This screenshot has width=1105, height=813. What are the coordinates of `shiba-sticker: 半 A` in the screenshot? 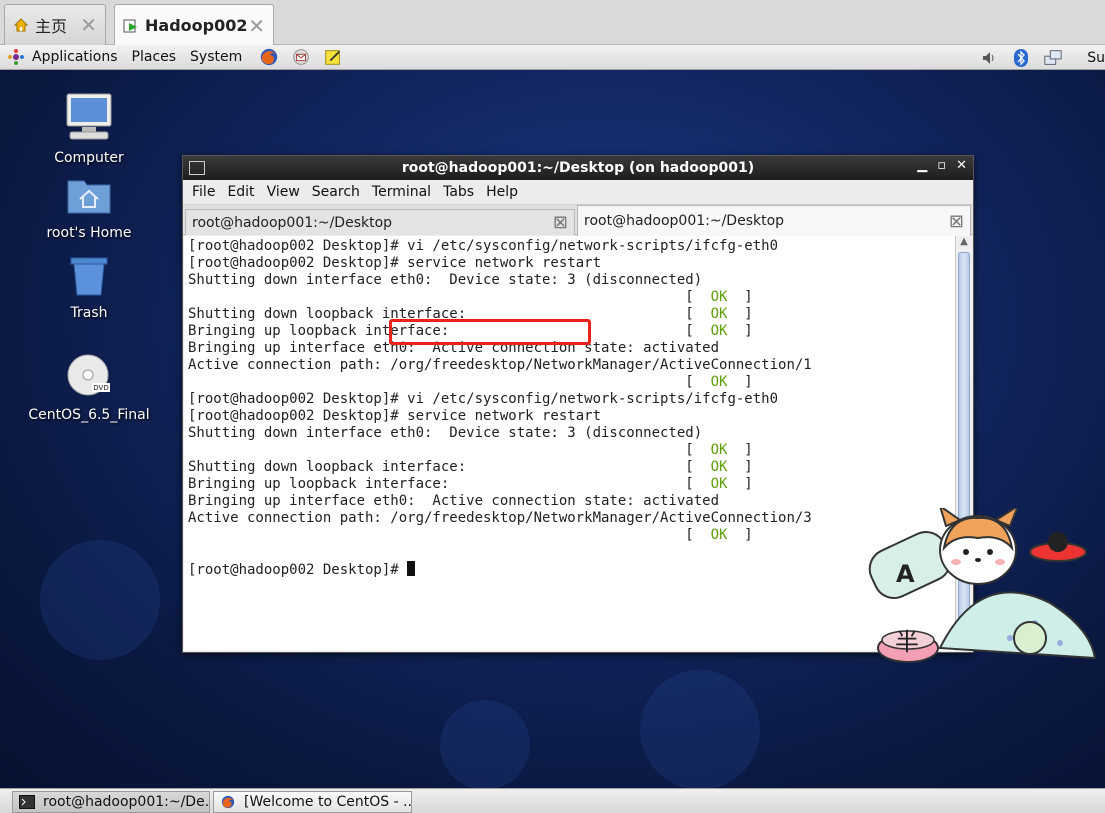 It's located at (982, 585).